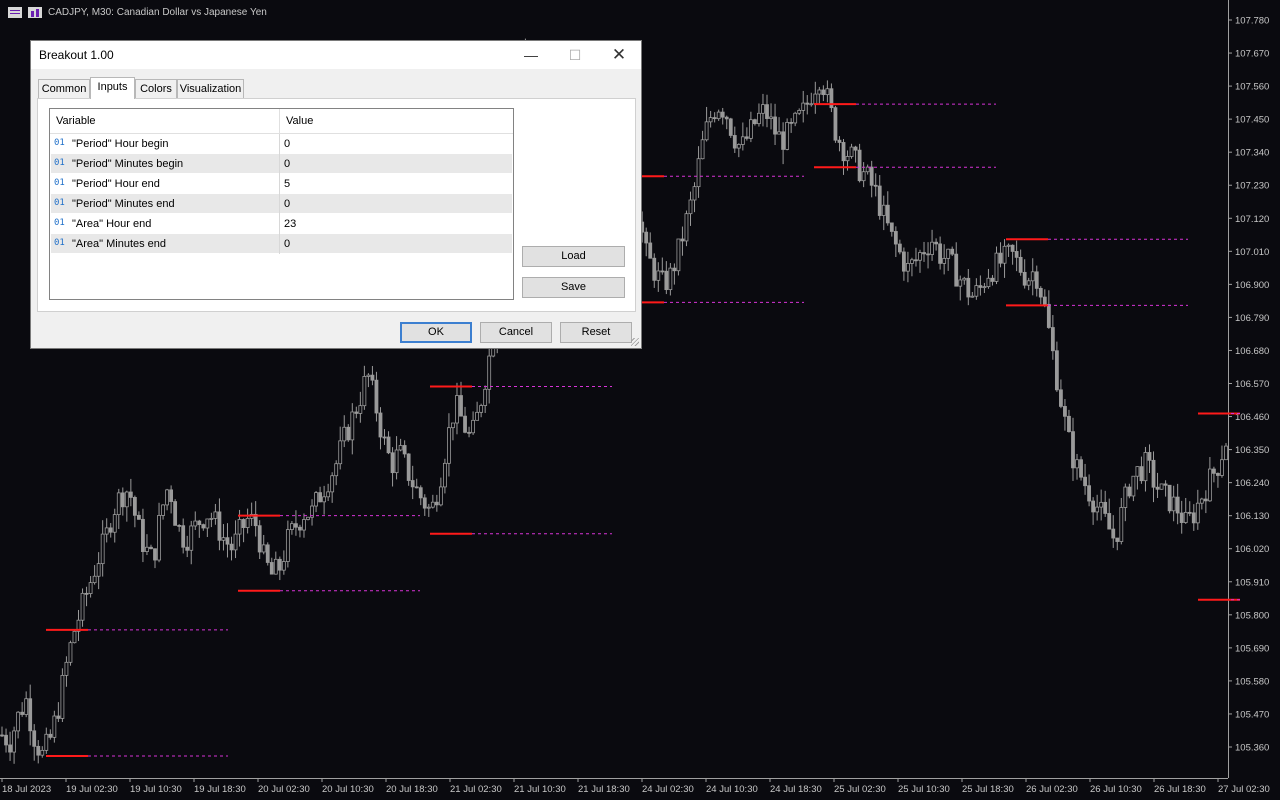  What do you see at coordinates (573, 287) in the screenshot?
I see `save-button: Save` at bounding box center [573, 287].